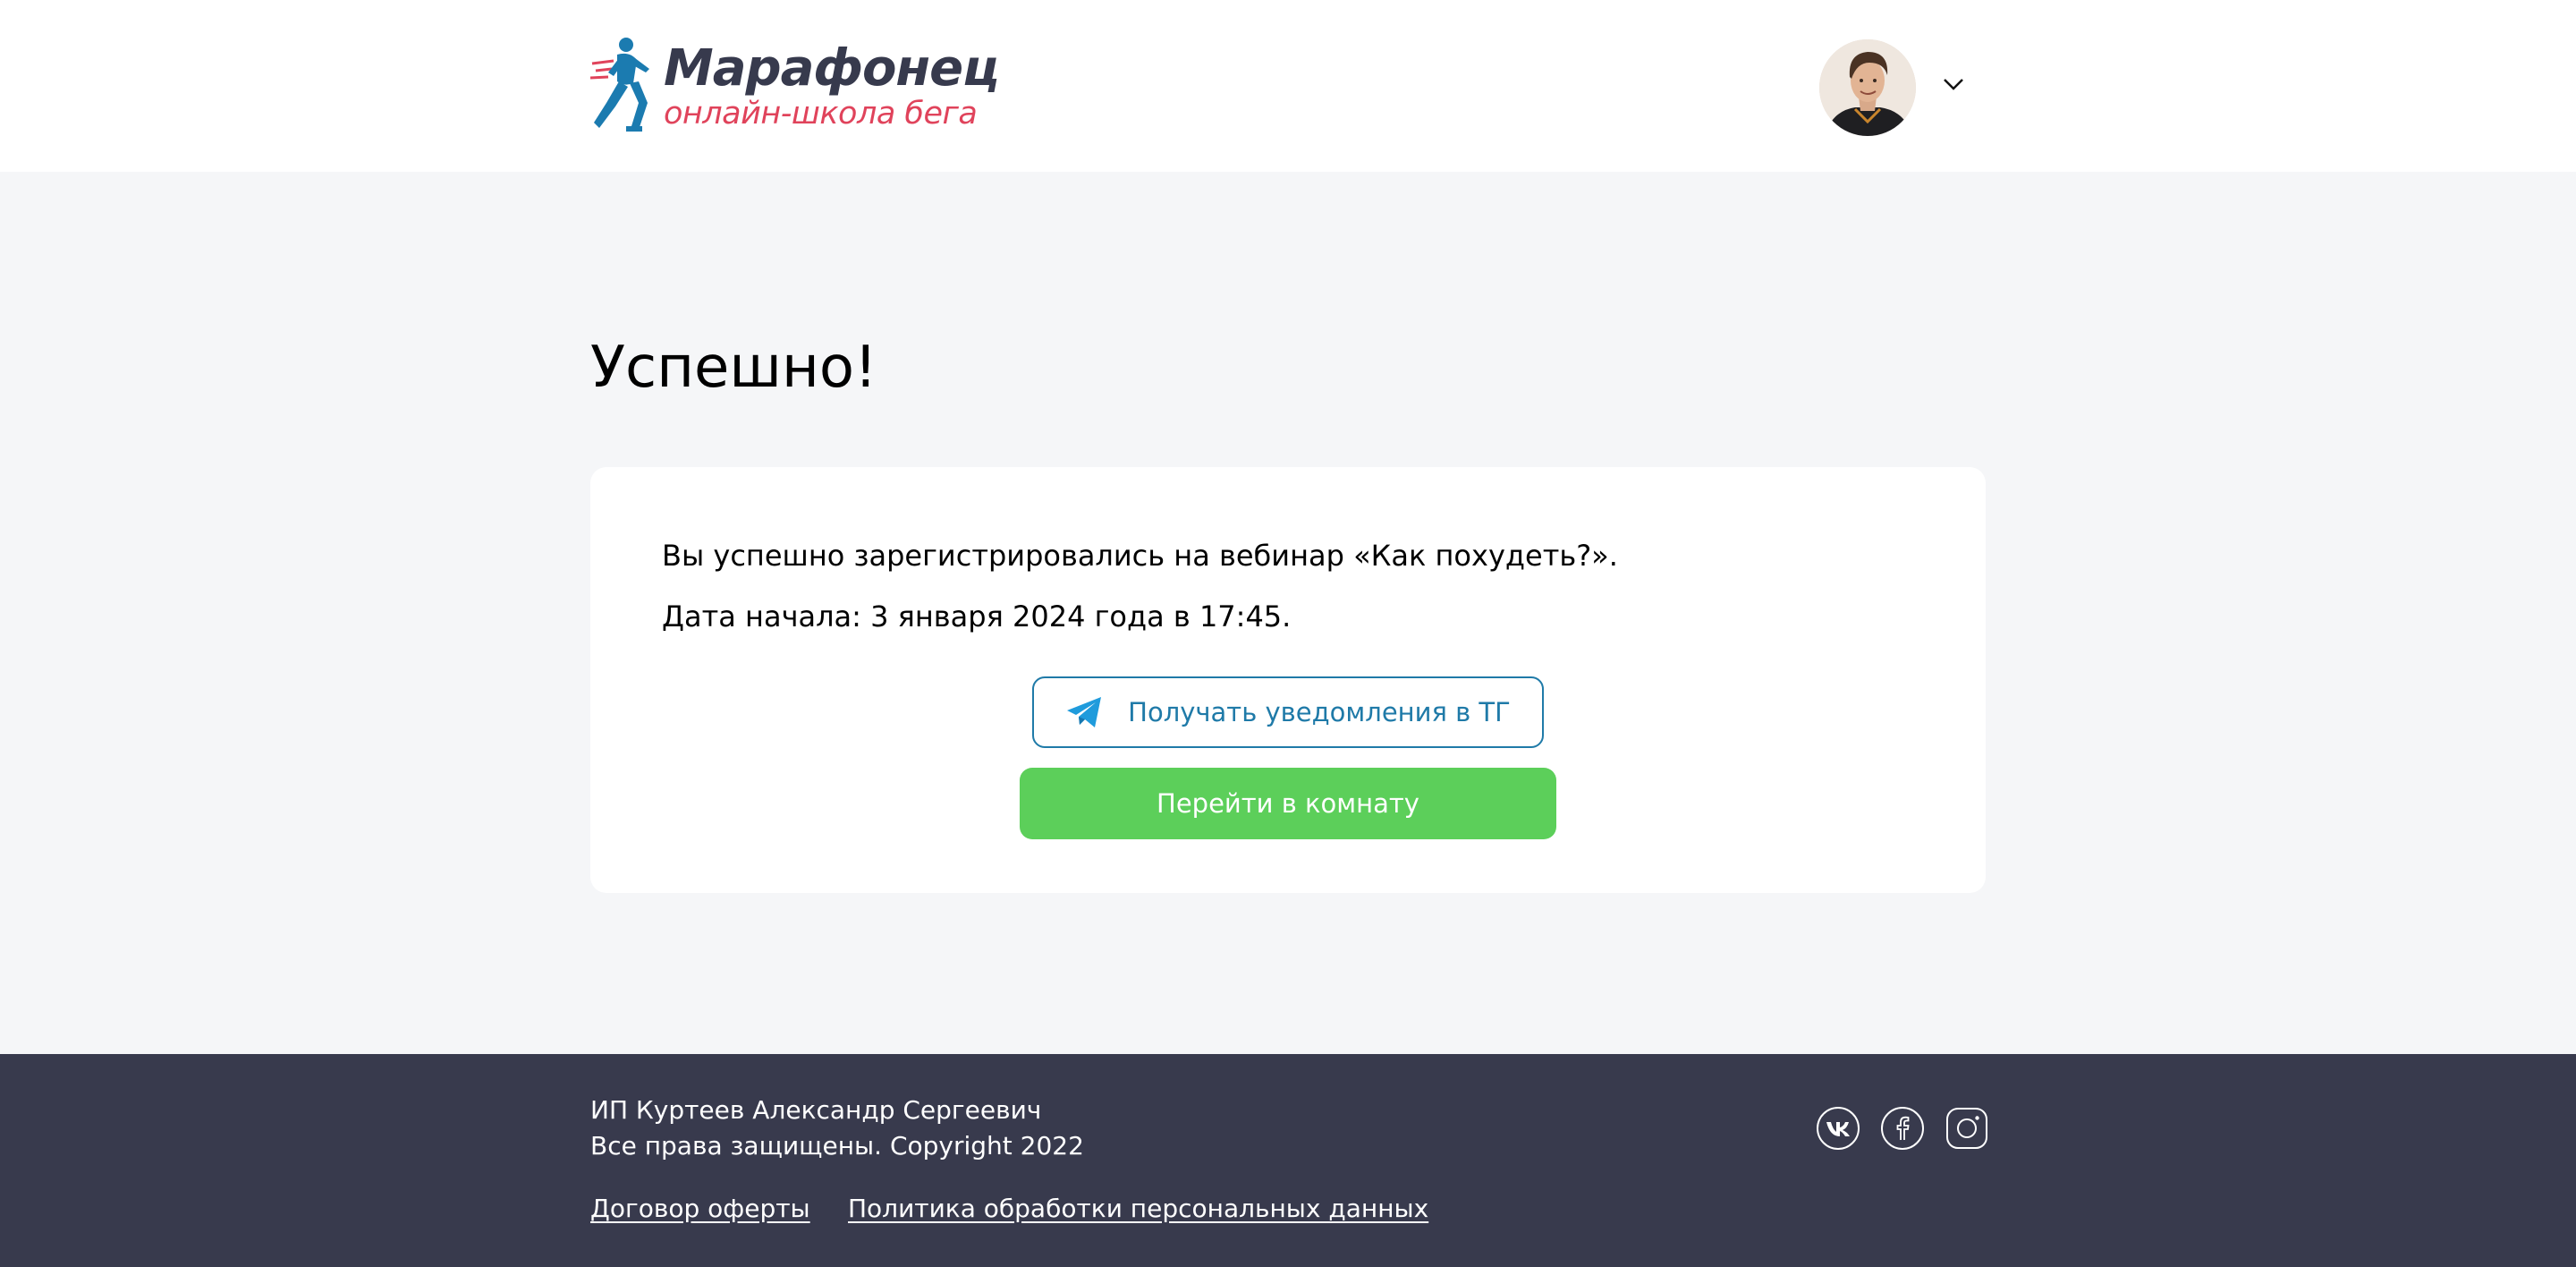  Describe the element at coordinates (821, 114) in the screenshot. I see `logo-subtitle: онлайн-школа бега` at that location.